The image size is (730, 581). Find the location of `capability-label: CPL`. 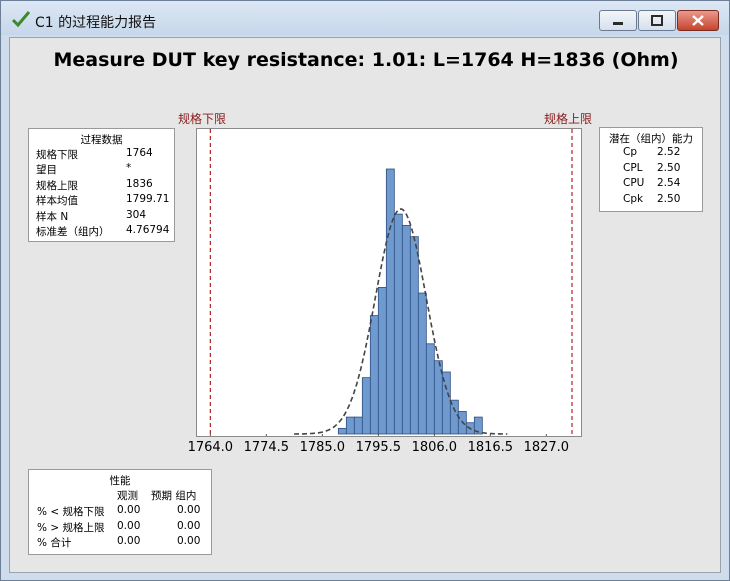

capability-label: CPL is located at coordinates (633, 168).